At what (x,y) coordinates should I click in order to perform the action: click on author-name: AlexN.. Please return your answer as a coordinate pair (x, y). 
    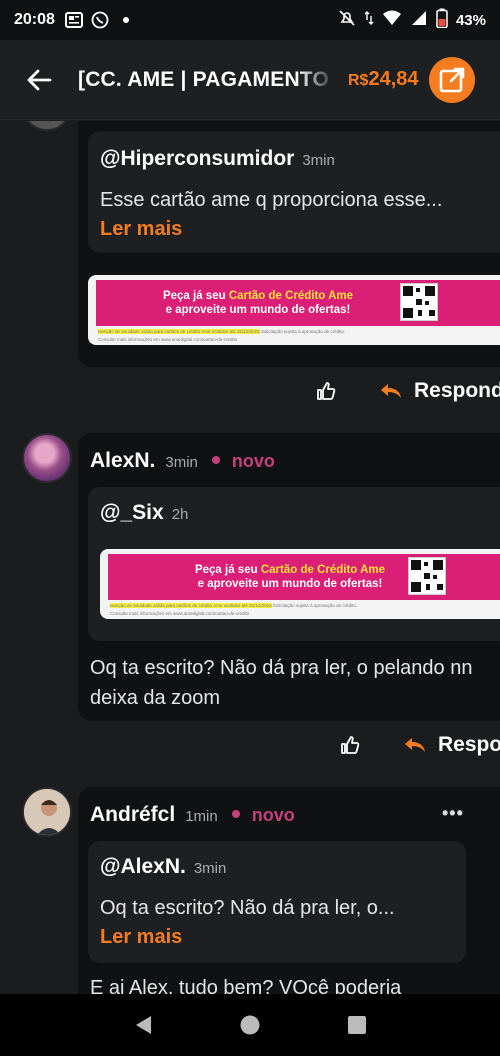
    Looking at the image, I should click on (122, 461).